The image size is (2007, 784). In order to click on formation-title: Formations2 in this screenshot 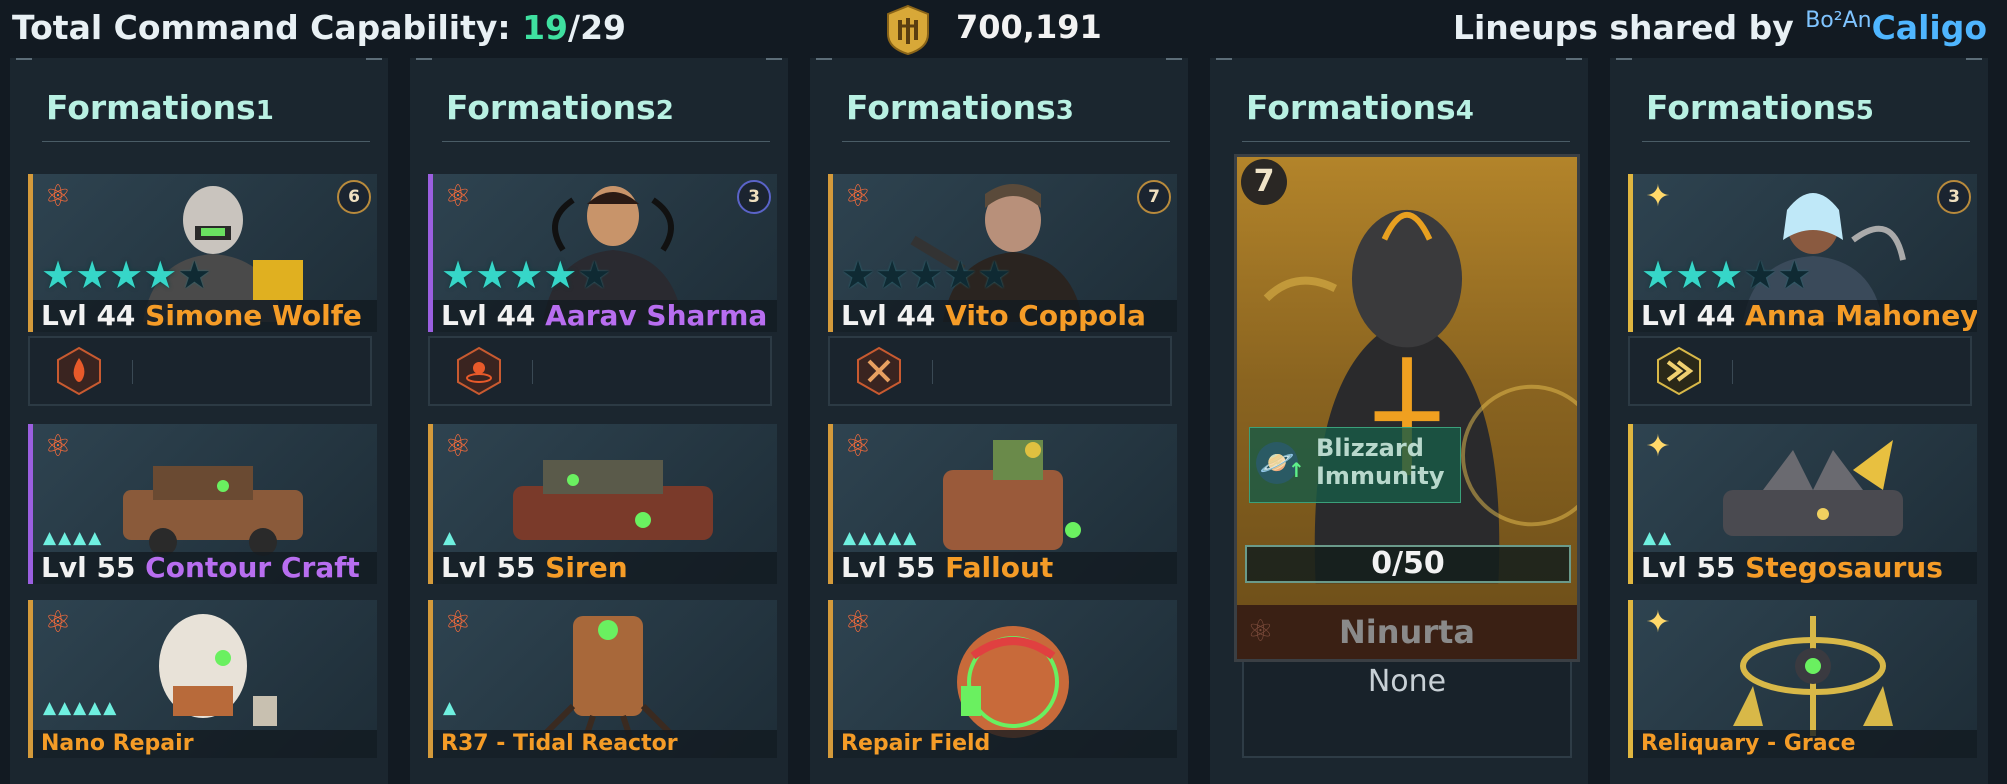, I will do `click(560, 107)`.